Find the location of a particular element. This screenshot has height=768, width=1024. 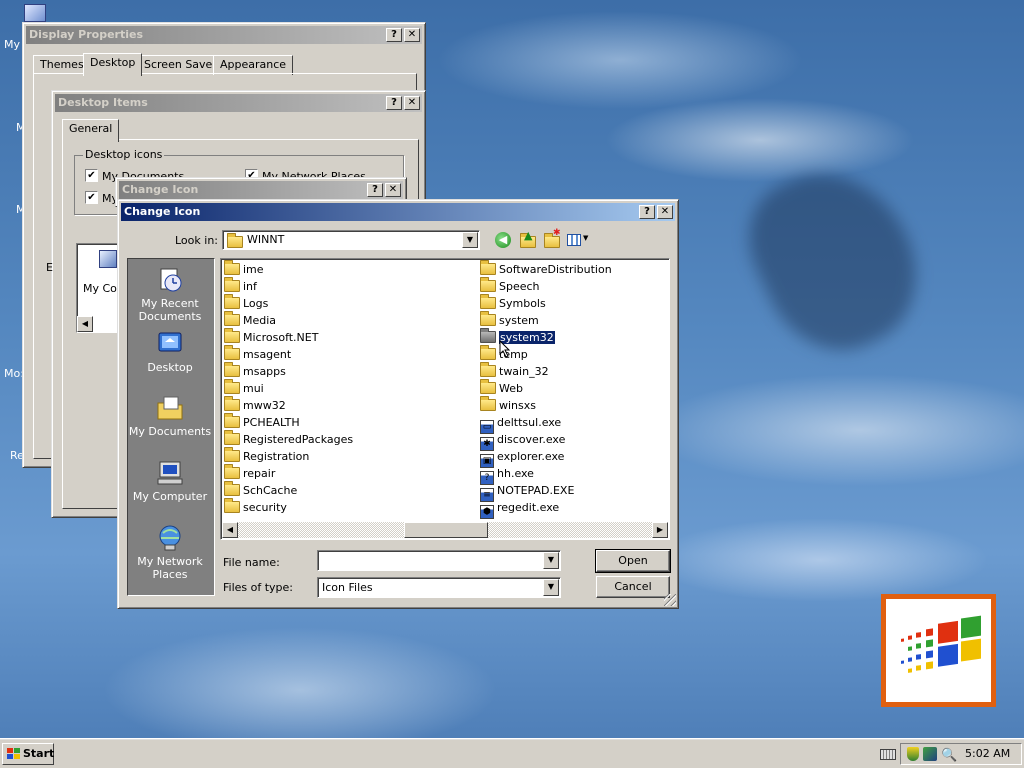

up-folder-button: ▲ is located at coordinates (528, 238).